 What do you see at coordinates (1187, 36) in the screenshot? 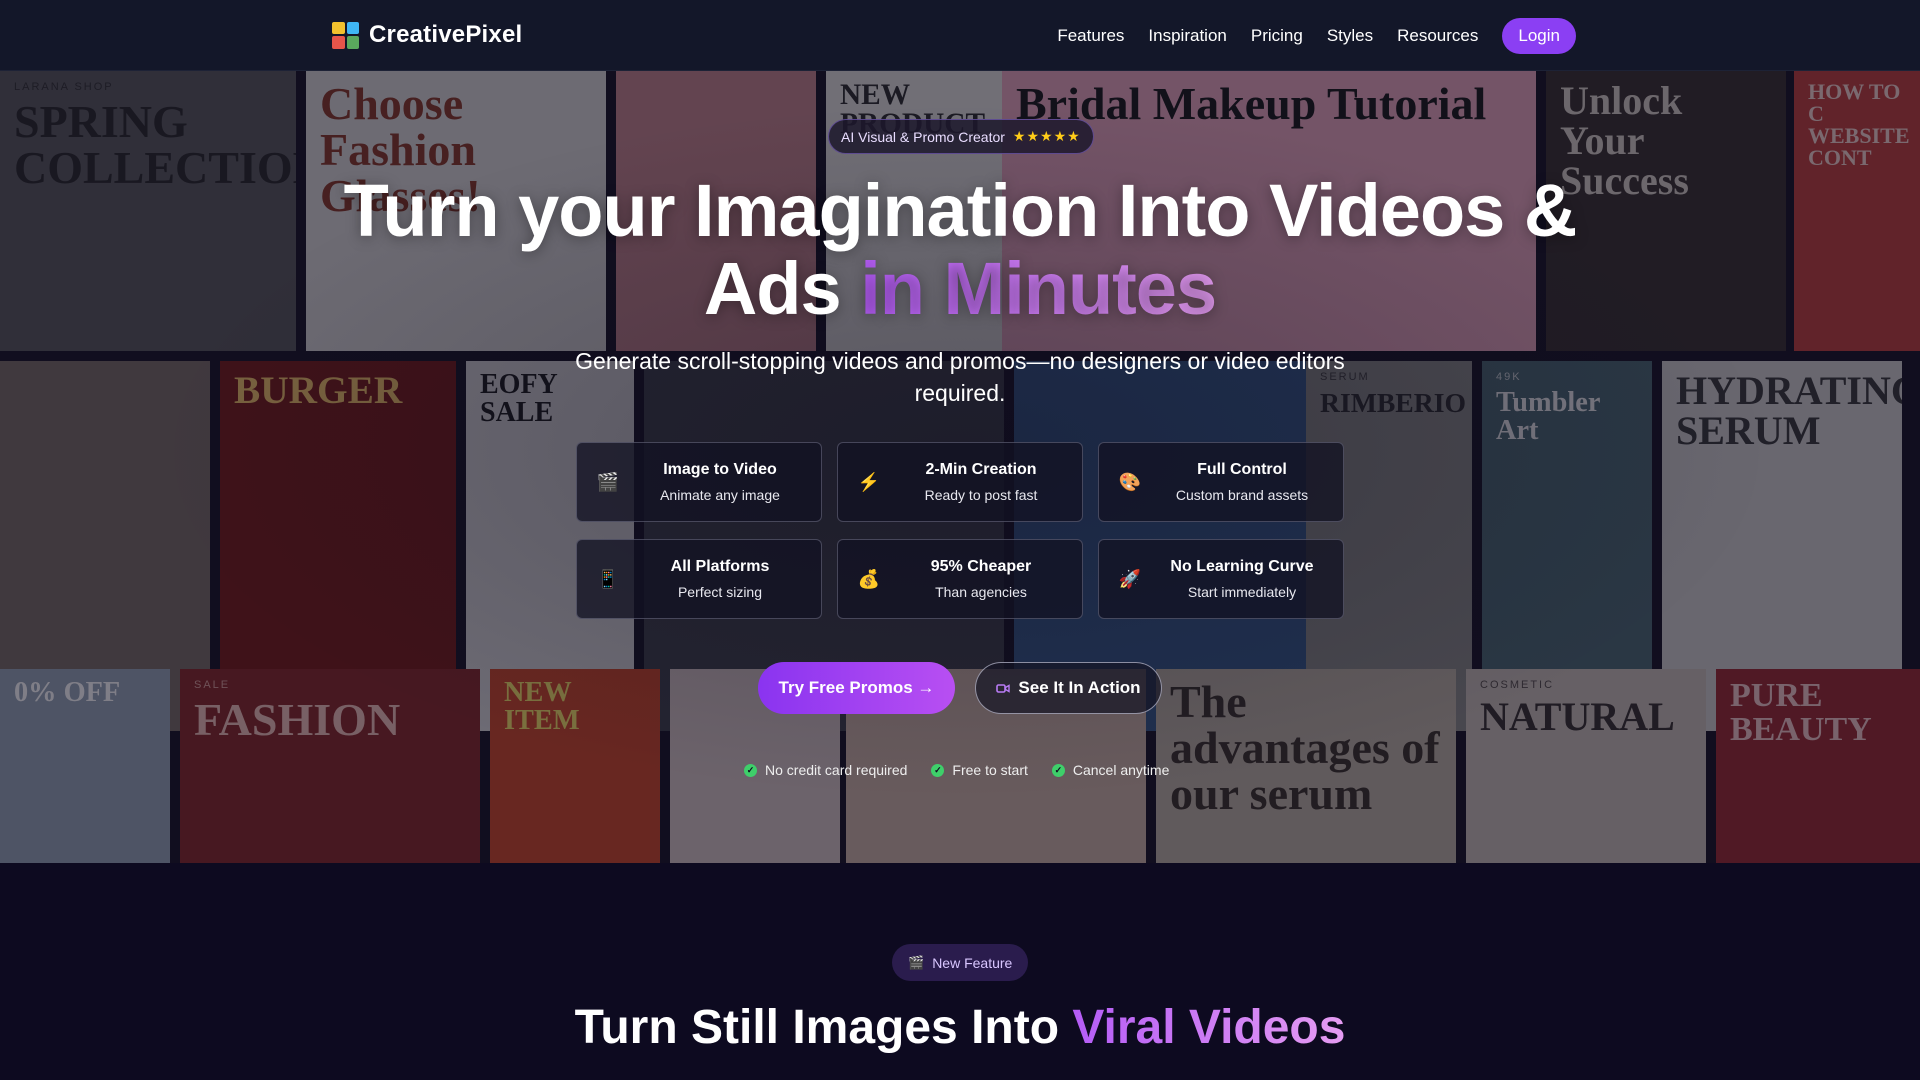
I see `nav-link-inspiration: Inspiration` at bounding box center [1187, 36].